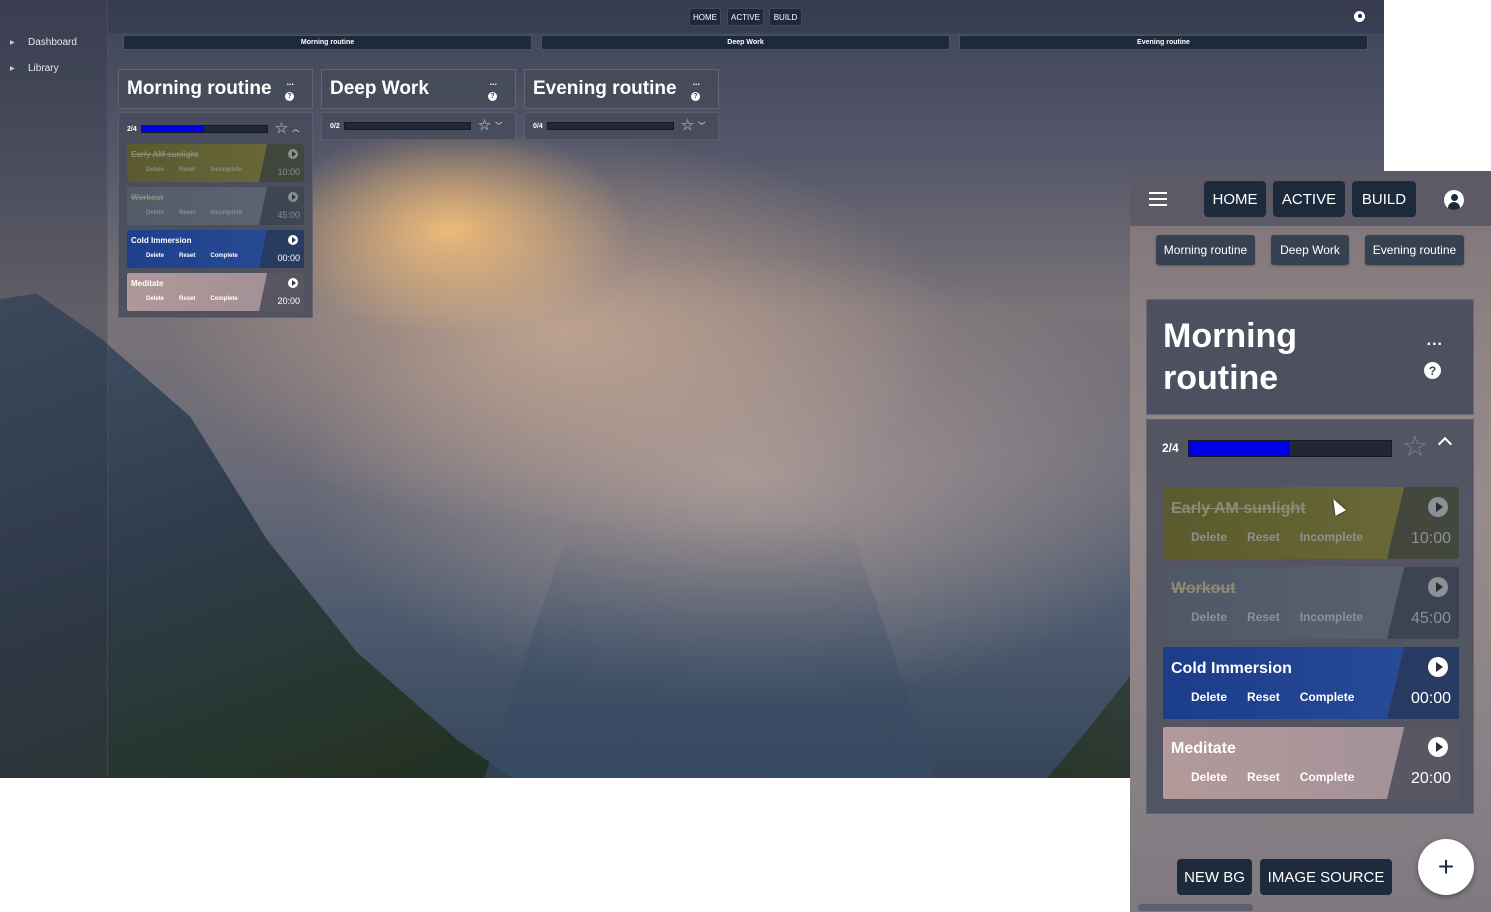 The width and height of the screenshot is (1491, 912). What do you see at coordinates (215, 206) in the screenshot?
I see `task-item: Workout Delete Reset Incomplete 45:00` at bounding box center [215, 206].